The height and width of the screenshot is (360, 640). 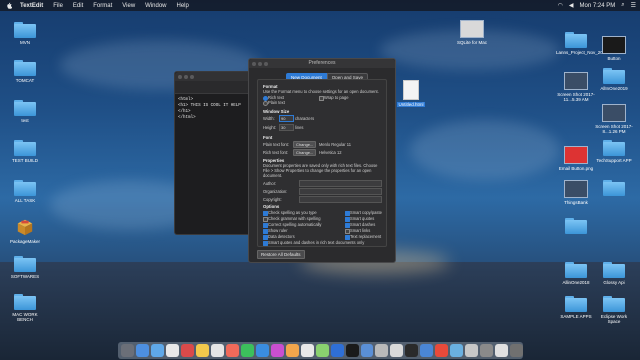 I want to click on notification-center-icon: ☰, so click(x=633, y=5).